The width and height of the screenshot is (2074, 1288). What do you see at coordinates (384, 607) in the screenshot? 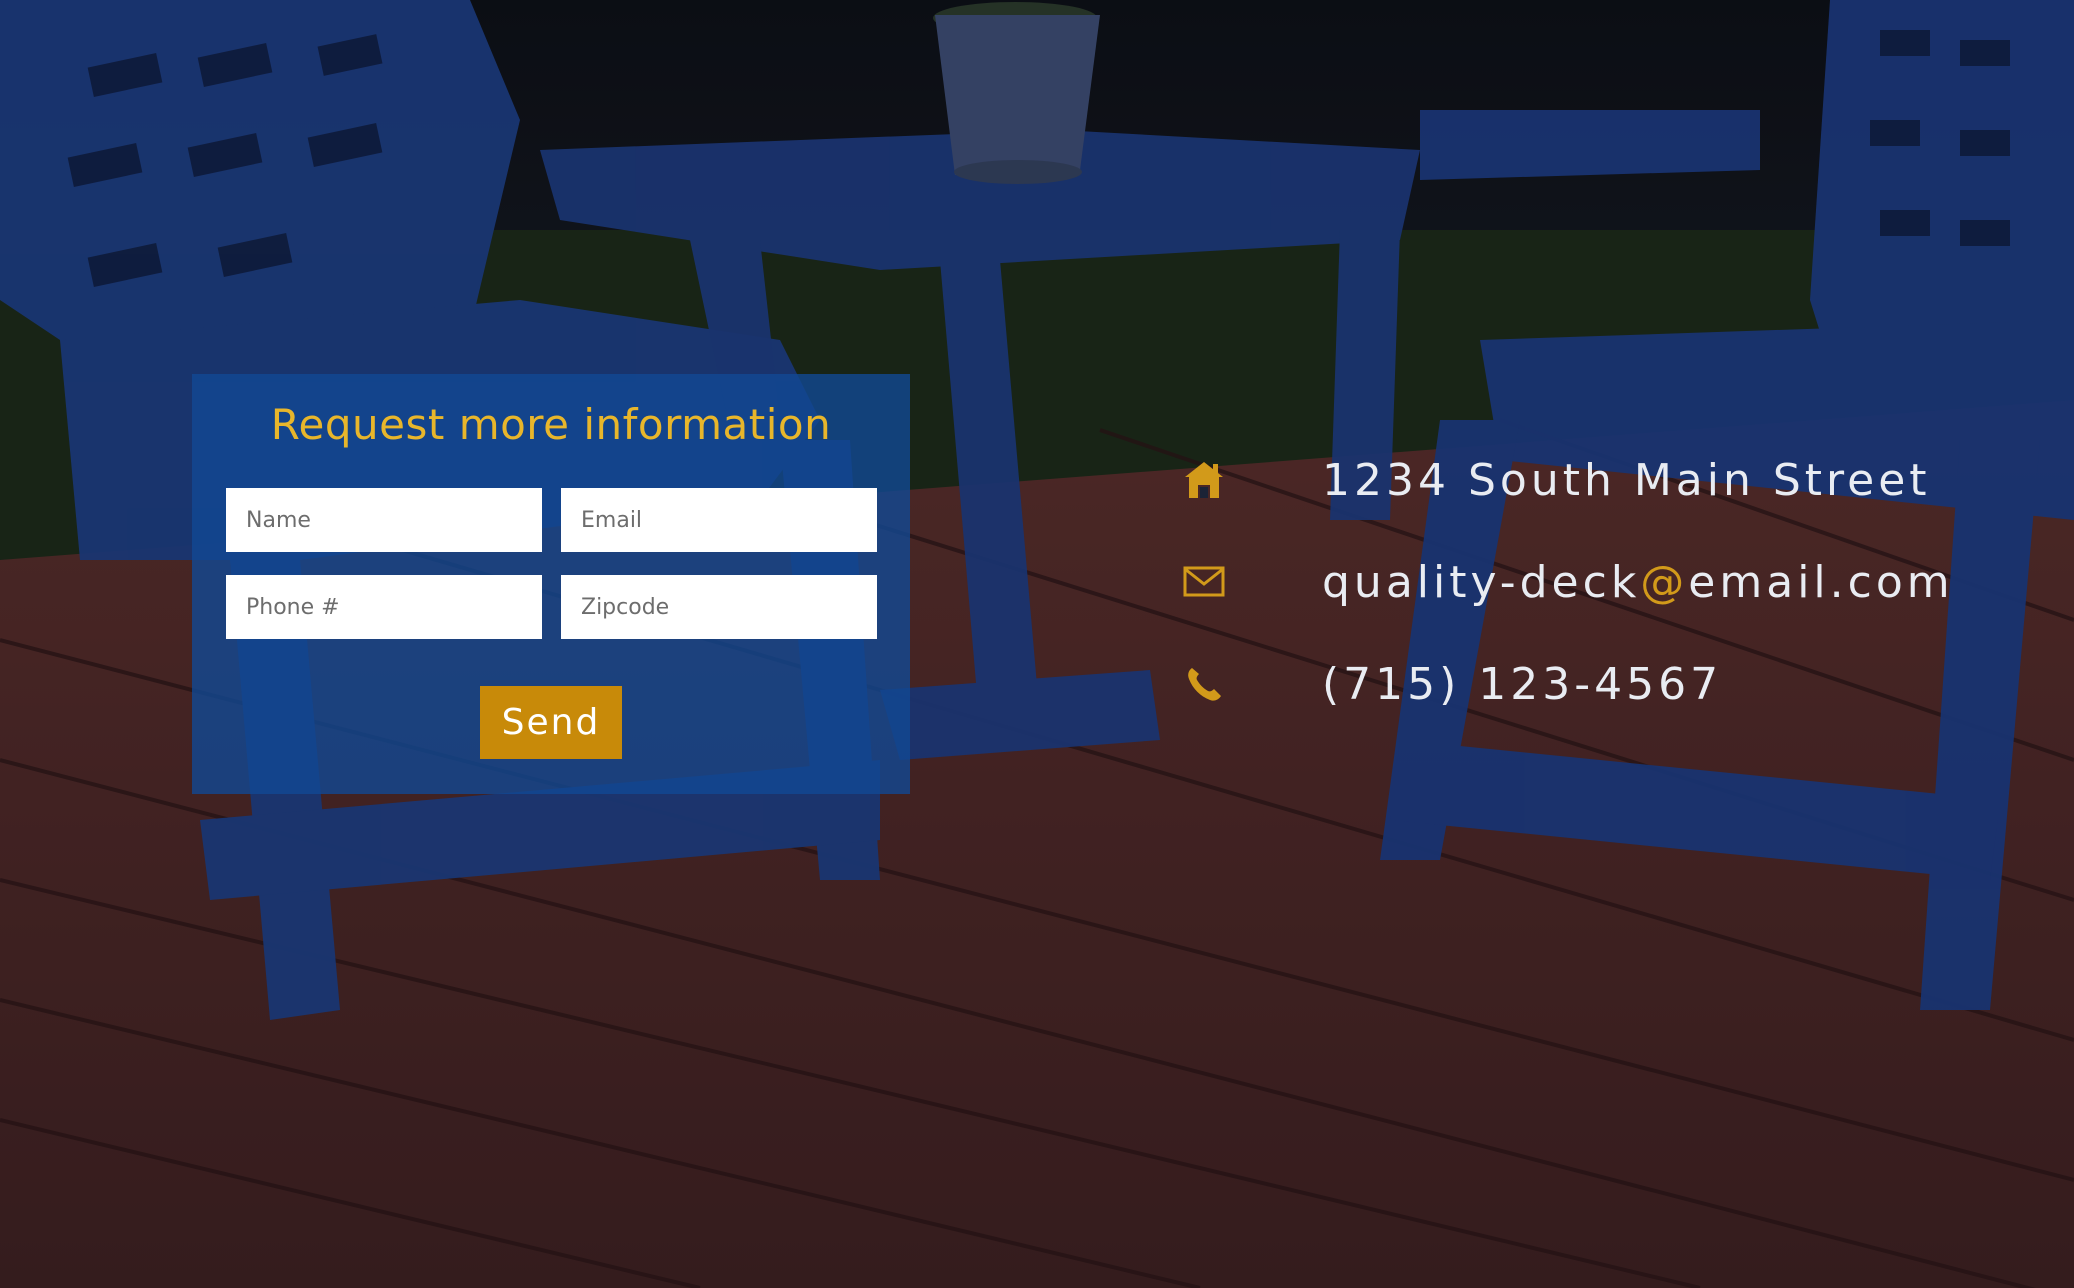
I see `phone-input` at bounding box center [384, 607].